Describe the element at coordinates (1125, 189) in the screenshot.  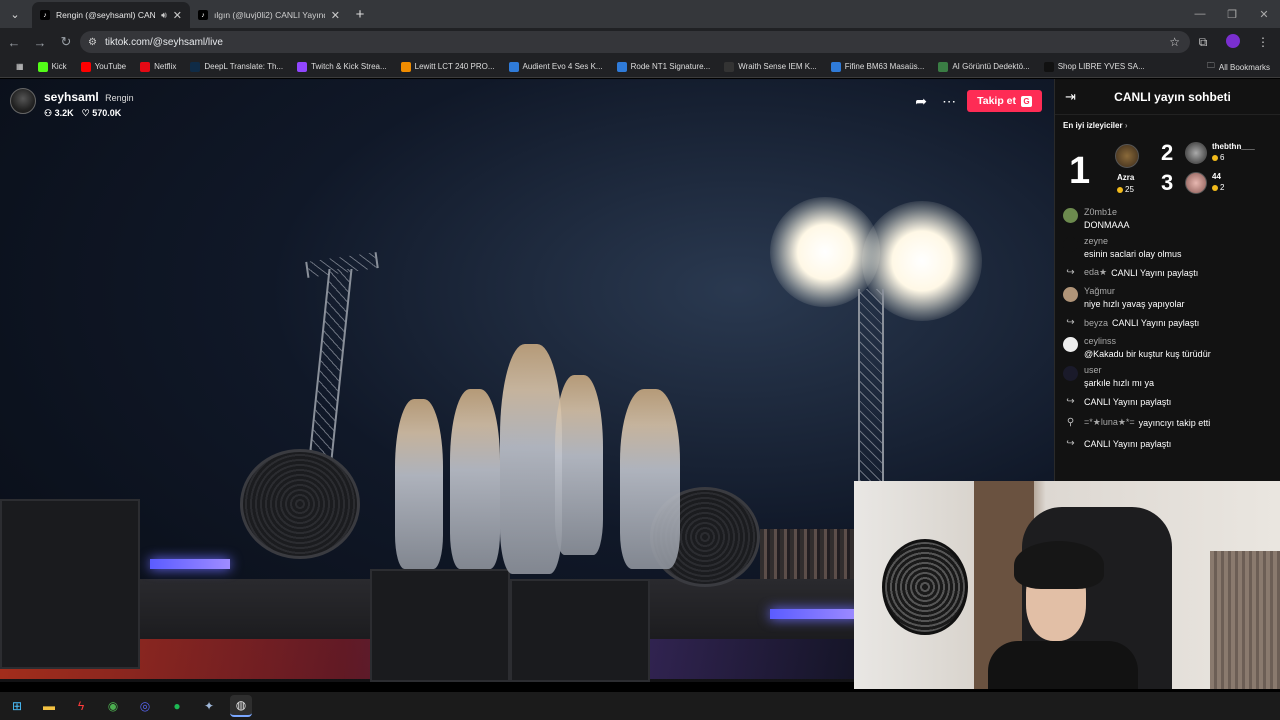
I see `viewer-coins: 25` at that location.